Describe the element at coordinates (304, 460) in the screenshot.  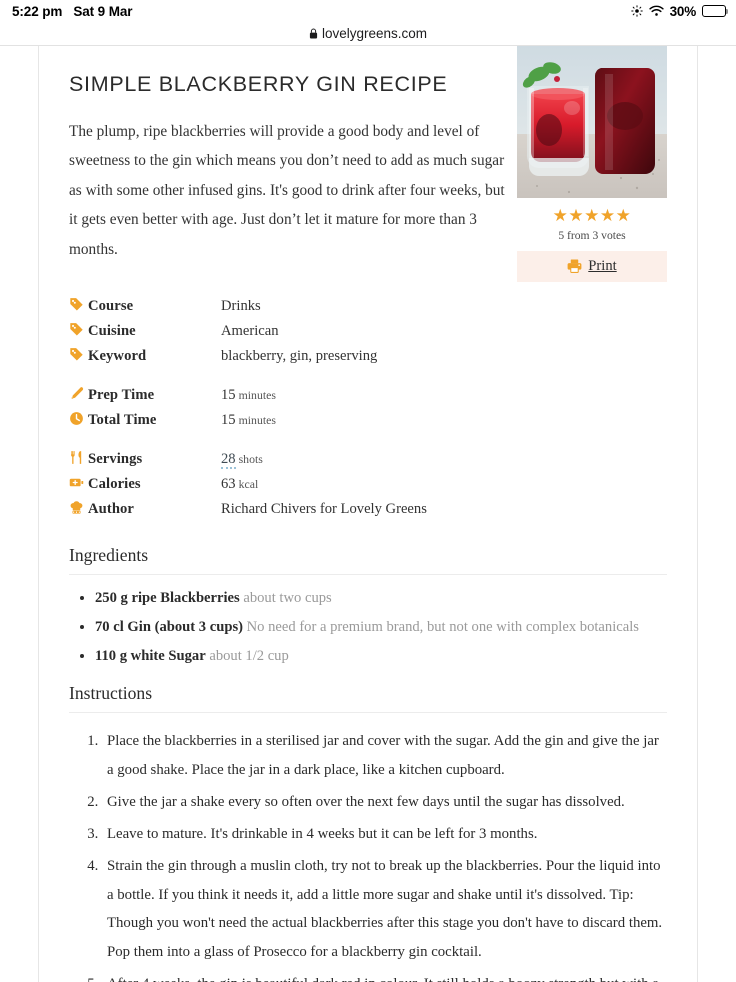
I see `meta-row-servings: Servings 28 shots` at that location.